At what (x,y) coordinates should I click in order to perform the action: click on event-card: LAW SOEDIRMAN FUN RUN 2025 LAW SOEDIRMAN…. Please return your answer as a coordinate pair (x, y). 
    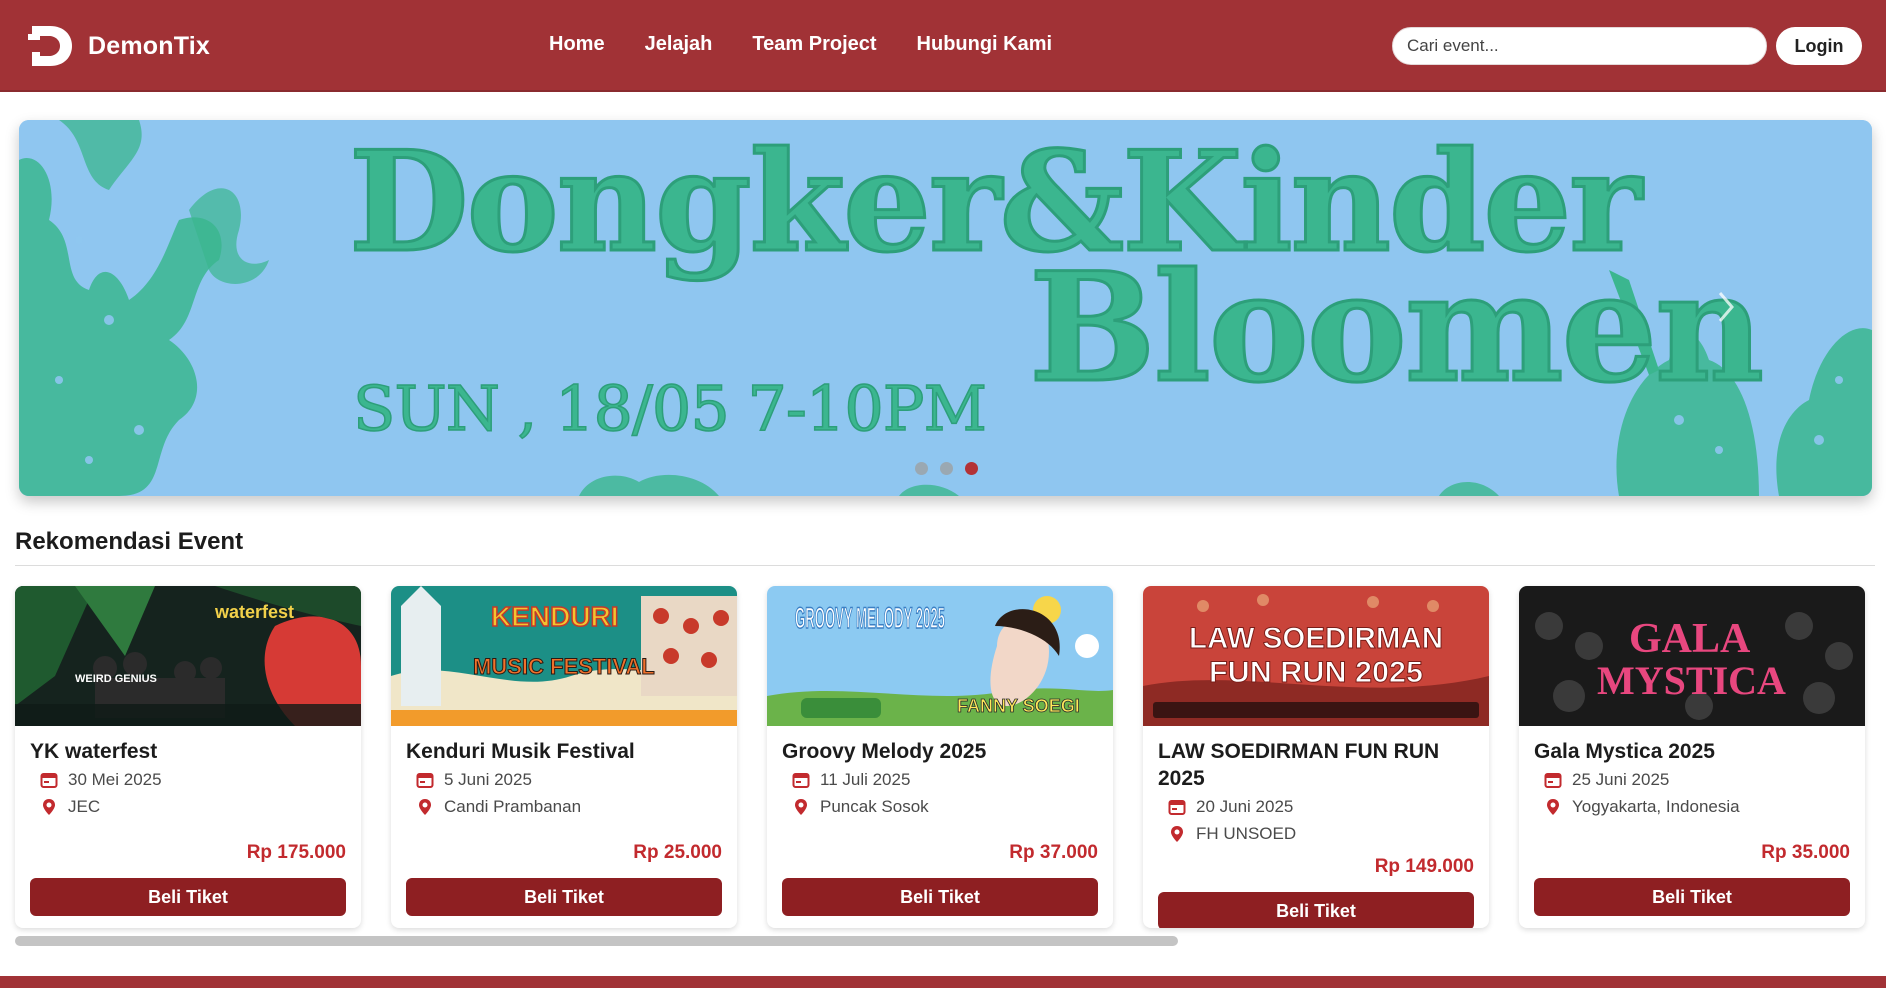
    Looking at the image, I should click on (1316, 757).